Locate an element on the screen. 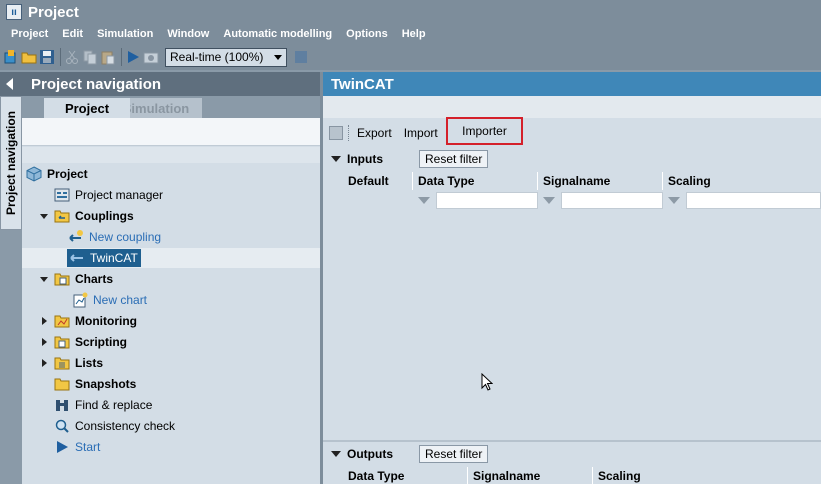 The height and width of the screenshot is (484, 821). folder-script-icon is located at coordinates (62, 342).